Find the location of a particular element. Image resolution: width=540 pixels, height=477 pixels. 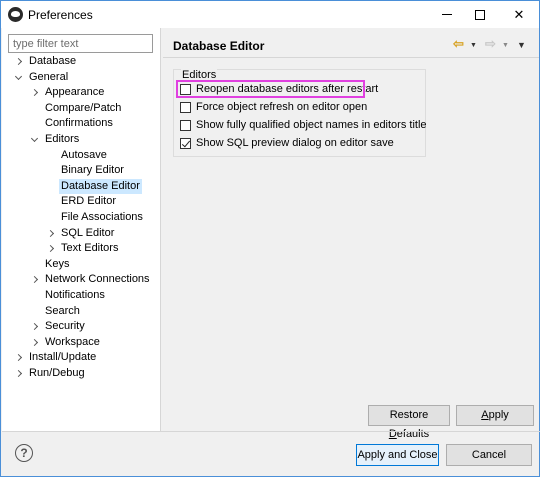

tree-item-label: Workspace is located at coordinates (72, 342).